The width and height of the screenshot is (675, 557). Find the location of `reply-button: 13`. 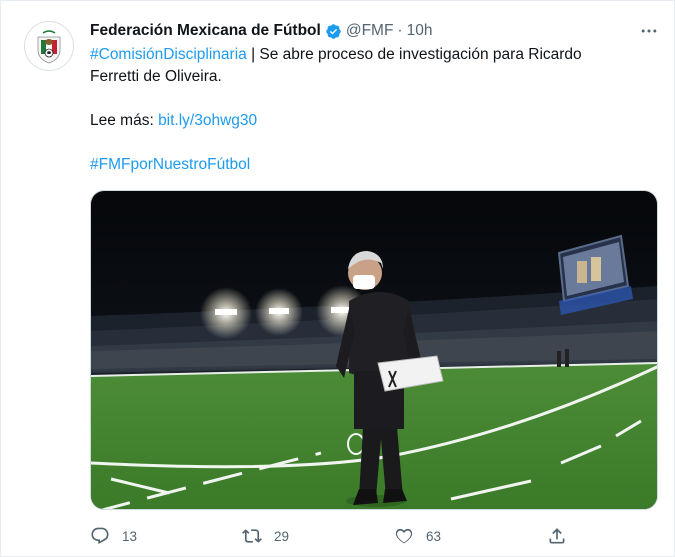

reply-button: 13 is located at coordinates (113, 536).